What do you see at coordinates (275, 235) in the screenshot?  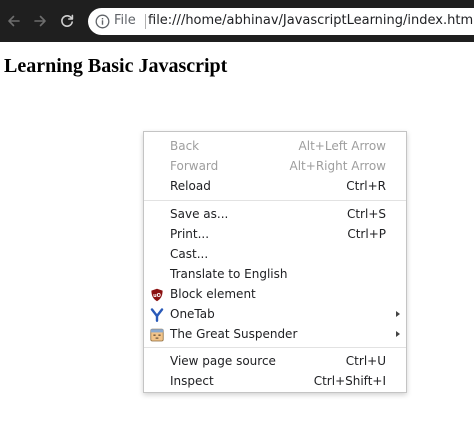 I see `menu-item-print: Print... Ctrl+P` at bounding box center [275, 235].